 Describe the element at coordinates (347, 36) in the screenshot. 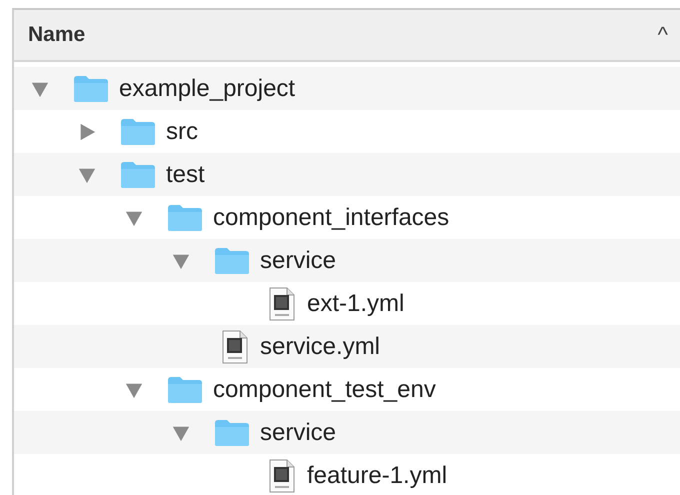

I see `column-header: Name ^` at that location.